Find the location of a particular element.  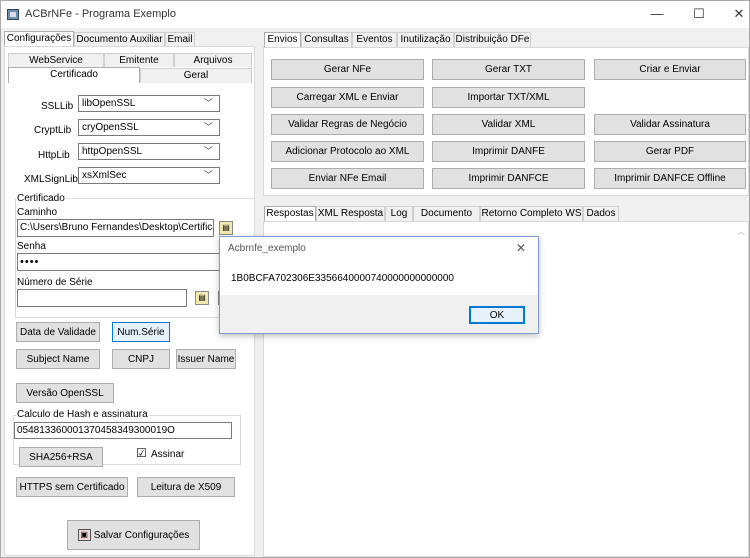

gerar-txt-button: Gerar TXT is located at coordinates (508, 69).